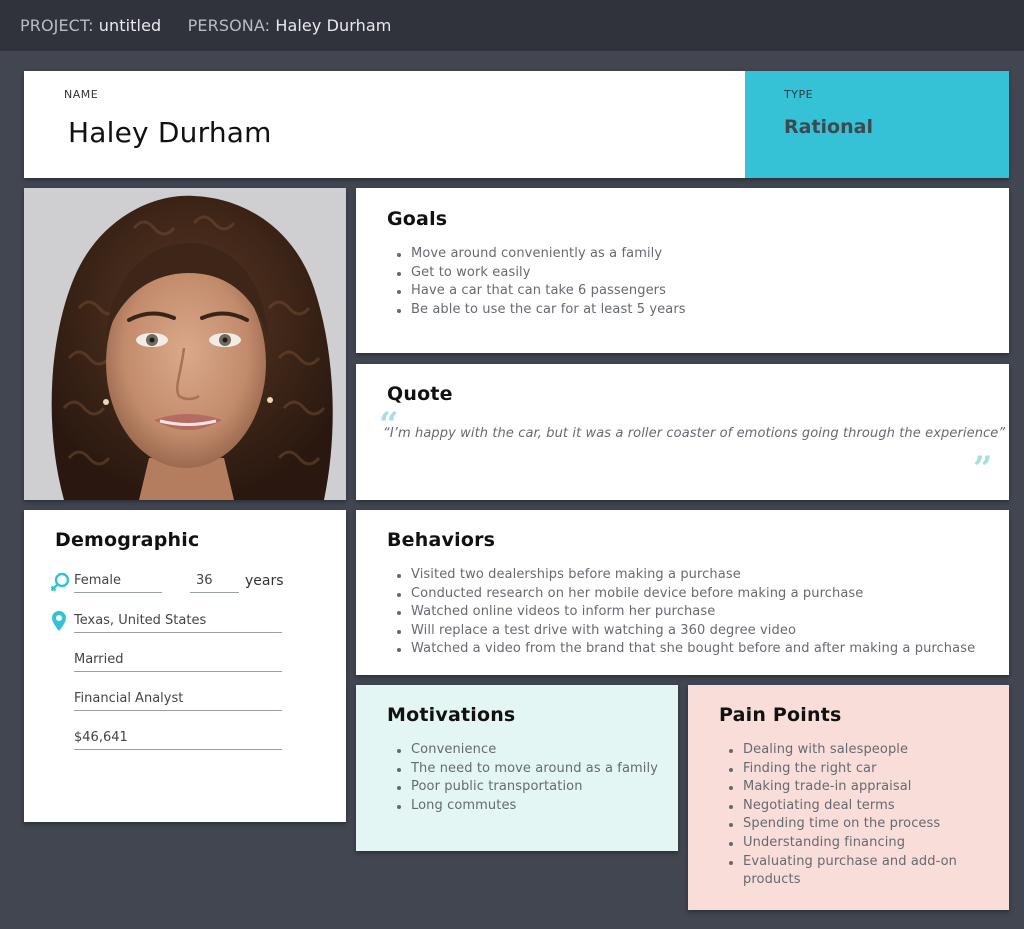 The width and height of the screenshot is (1024, 929). Describe the element at coordinates (441, 540) in the screenshot. I see `behaviors-title: Behaviors` at that location.